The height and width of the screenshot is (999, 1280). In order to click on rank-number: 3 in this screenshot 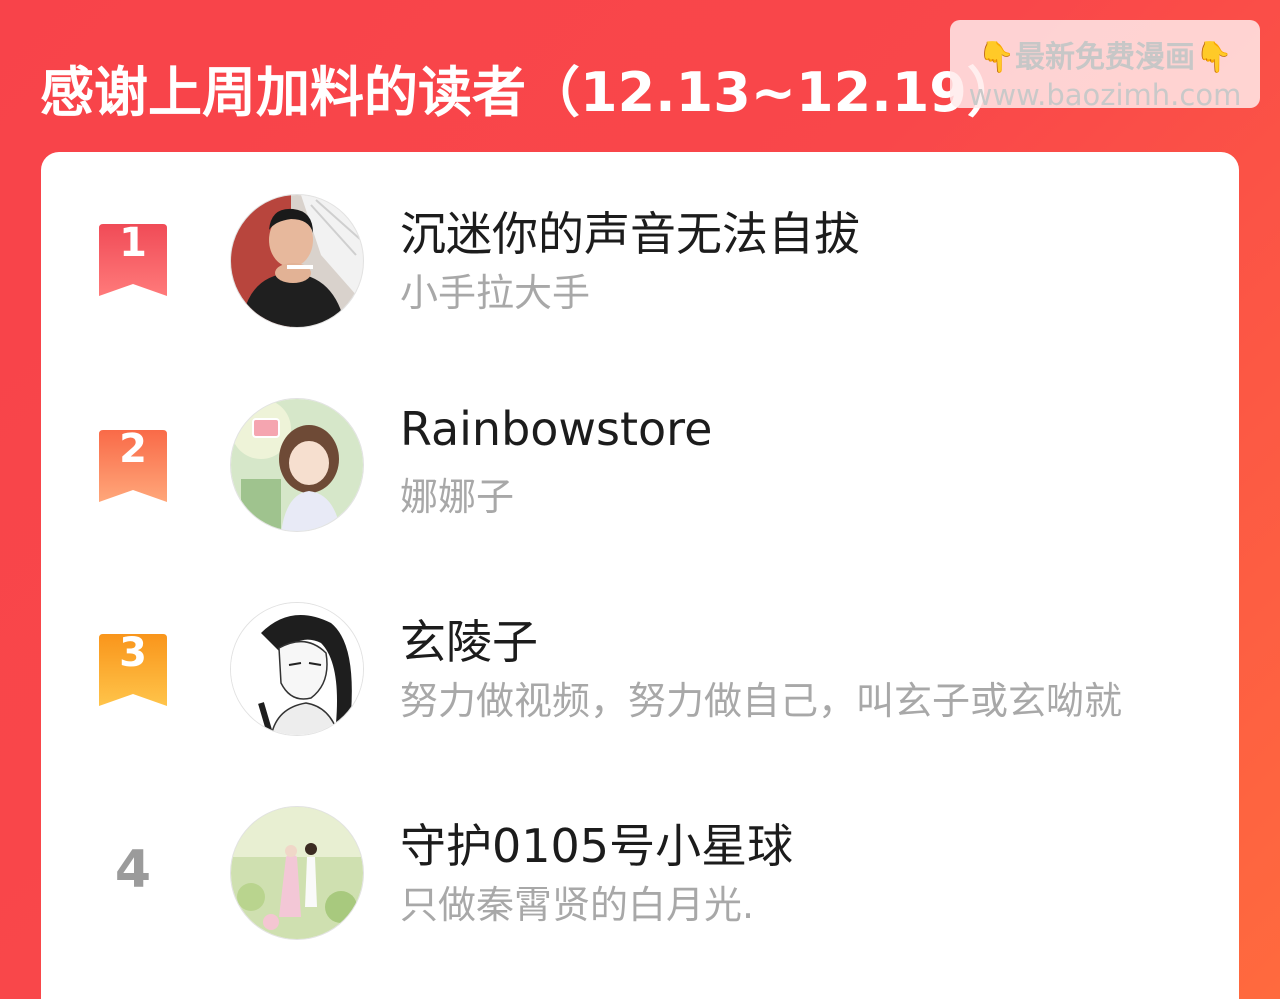, I will do `click(133, 653)`.